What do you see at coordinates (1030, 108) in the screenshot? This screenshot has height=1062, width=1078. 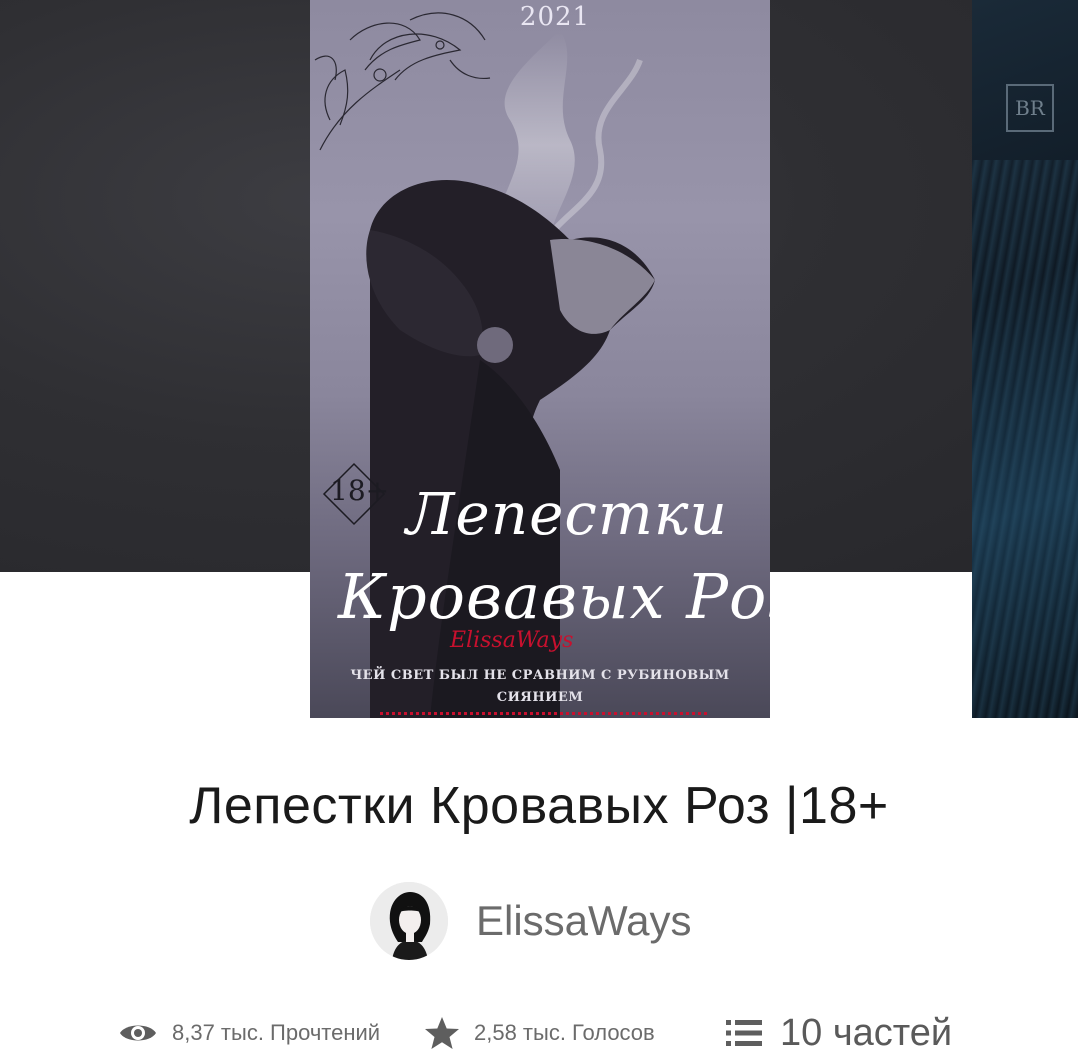 I see `next-cover-logo: BR` at bounding box center [1030, 108].